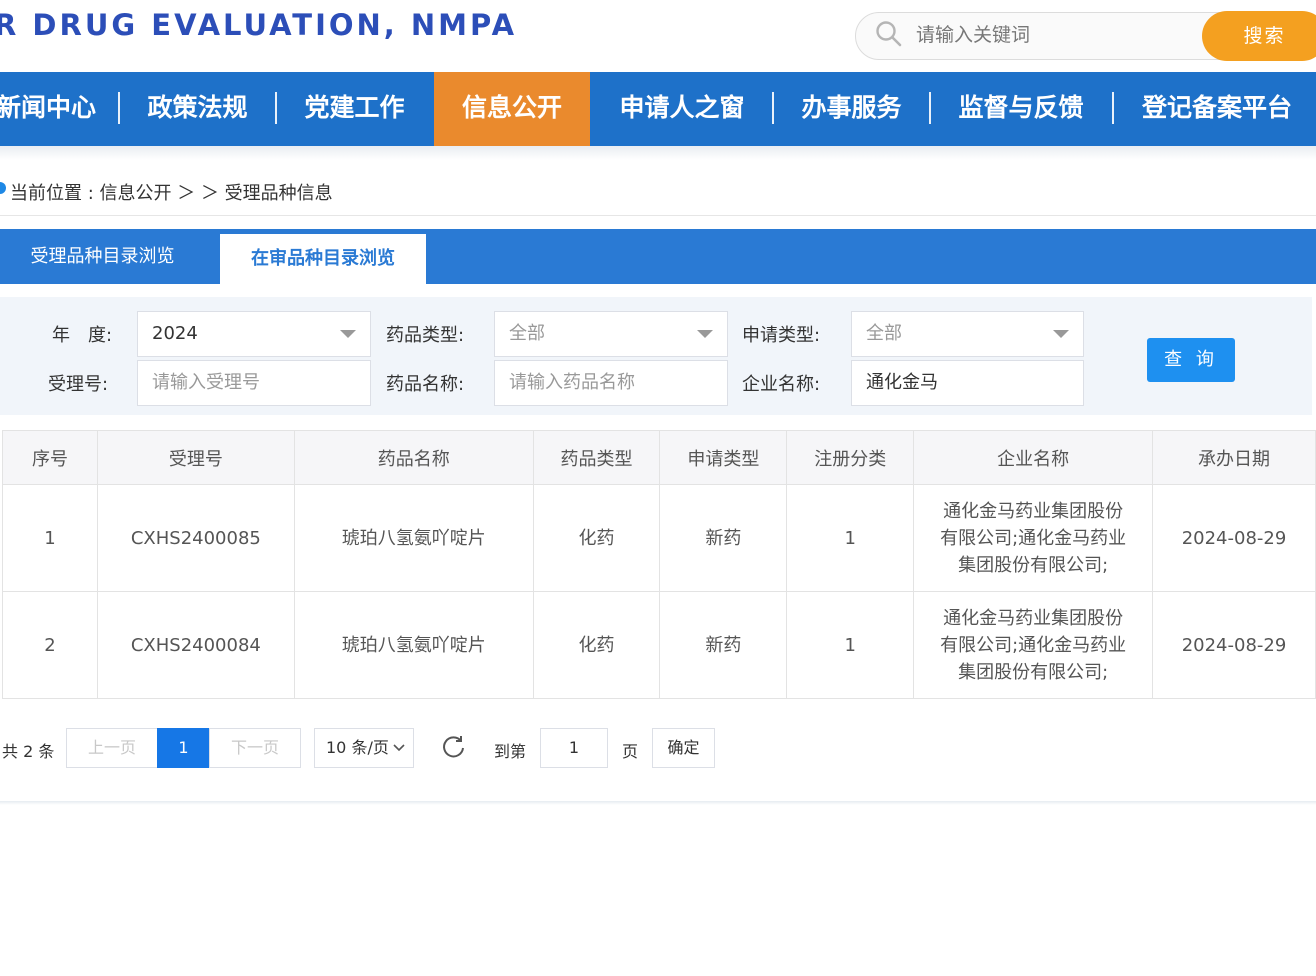 The width and height of the screenshot is (1316, 976). What do you see at coordinates (171, 193) in the screenshot?
I see `breadcrumb: 当前位置 : 信息公开 ＞ ＞ 受理品种信息` at bounding box center [171, 193].